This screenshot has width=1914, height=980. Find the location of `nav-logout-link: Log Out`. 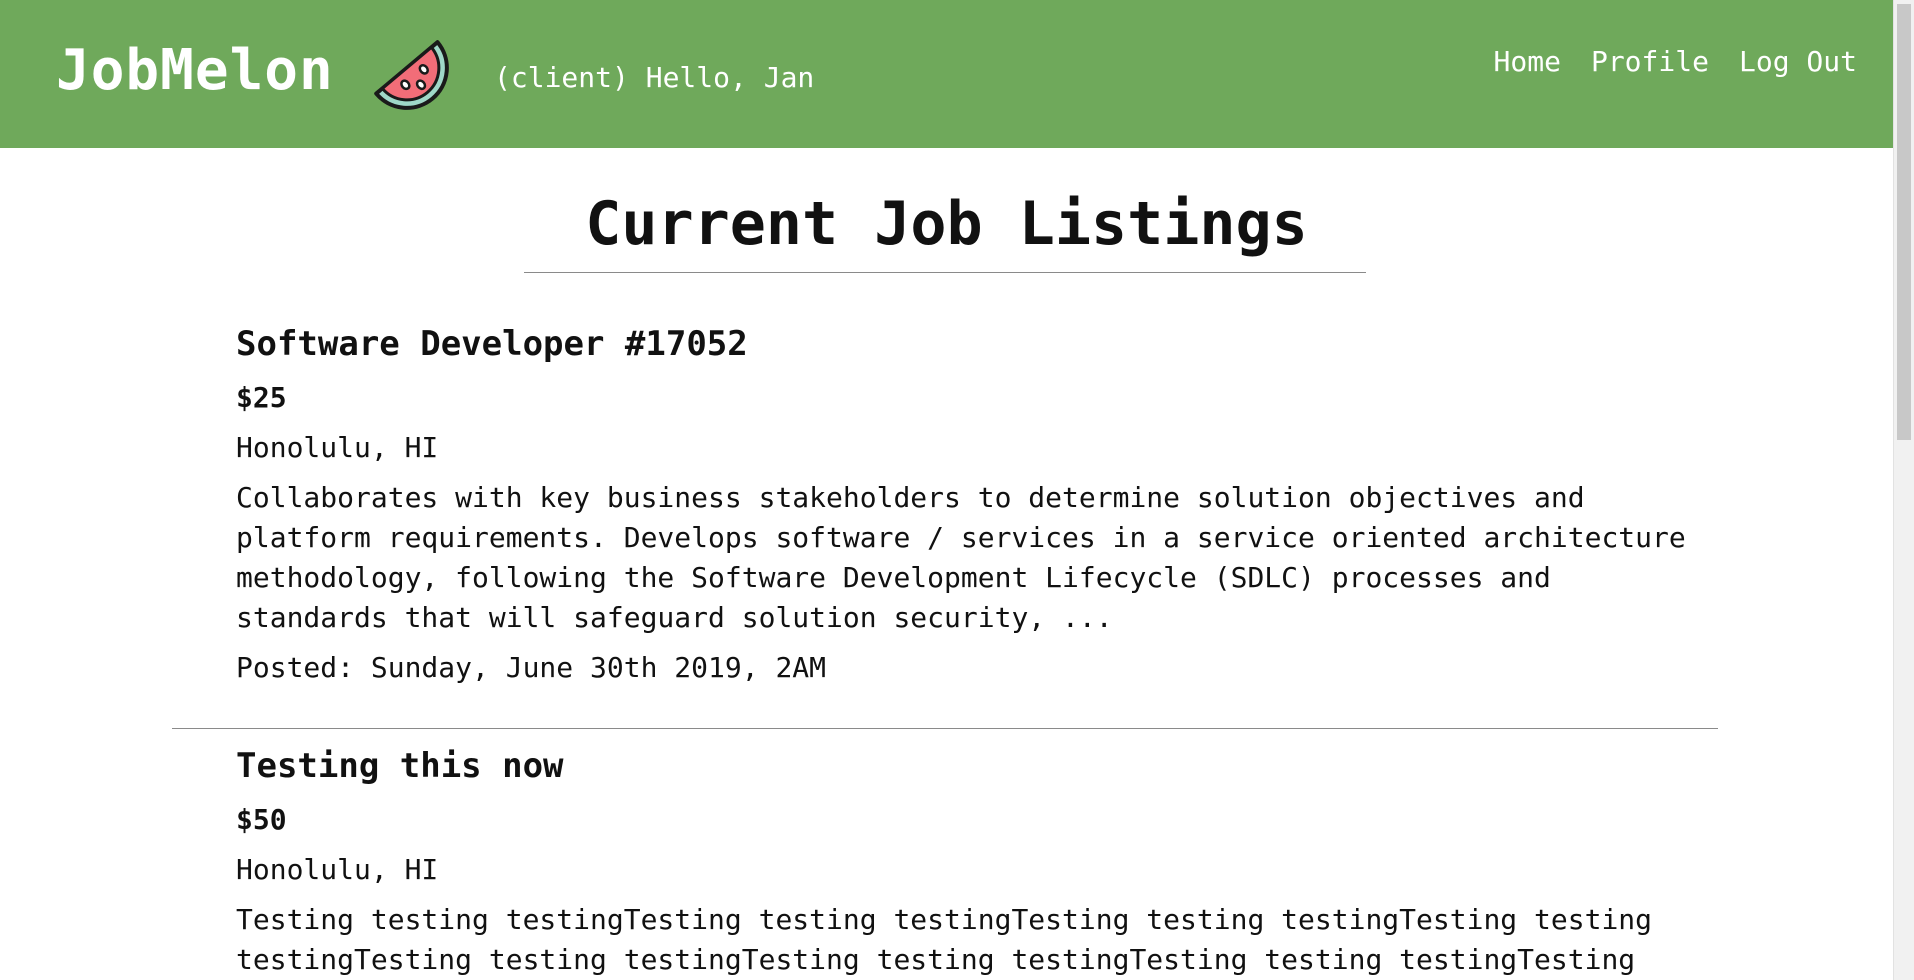

nav-logout-link: Log Out is located at coordinates (1798, 62).